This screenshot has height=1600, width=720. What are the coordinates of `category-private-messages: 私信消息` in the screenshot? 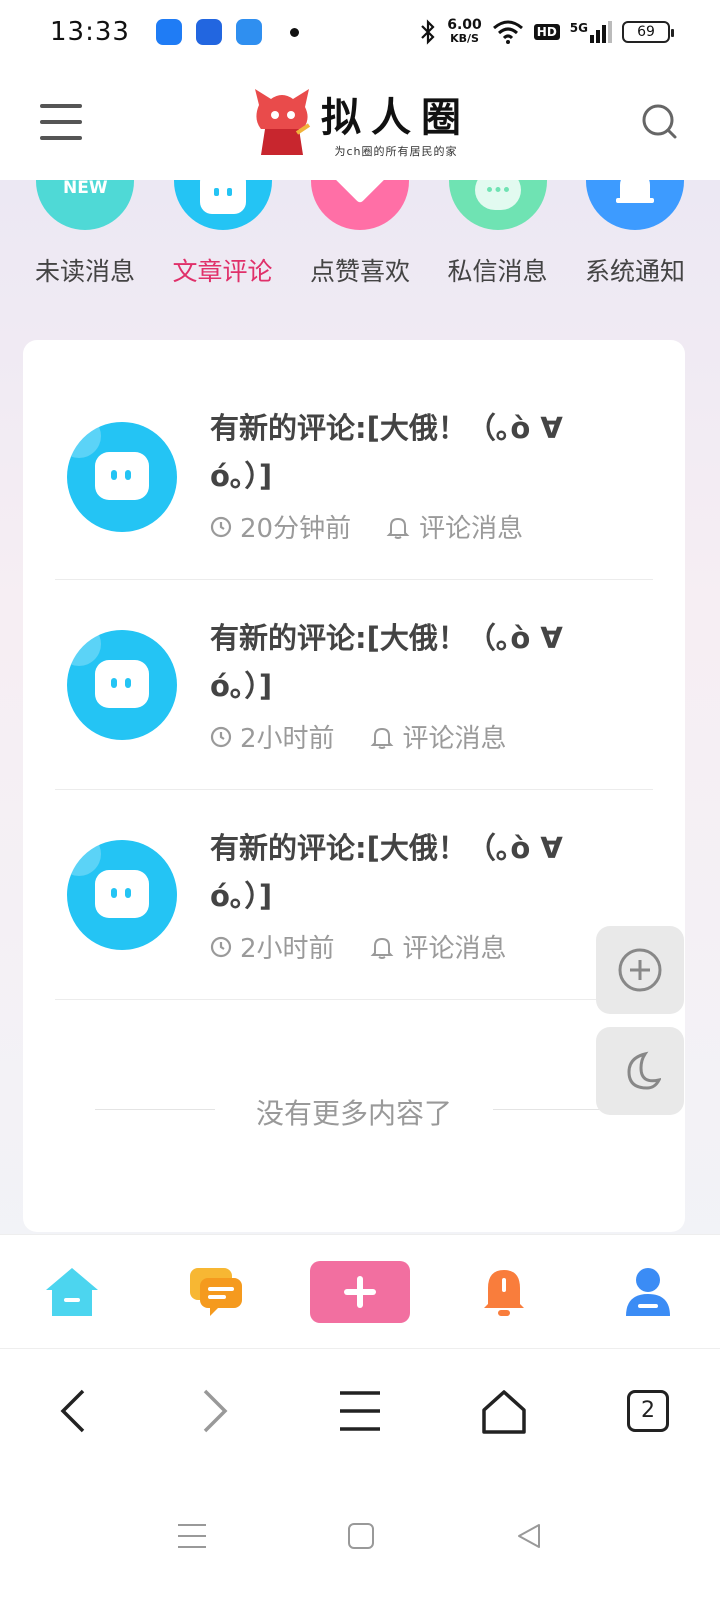 It's located at (498, 235).